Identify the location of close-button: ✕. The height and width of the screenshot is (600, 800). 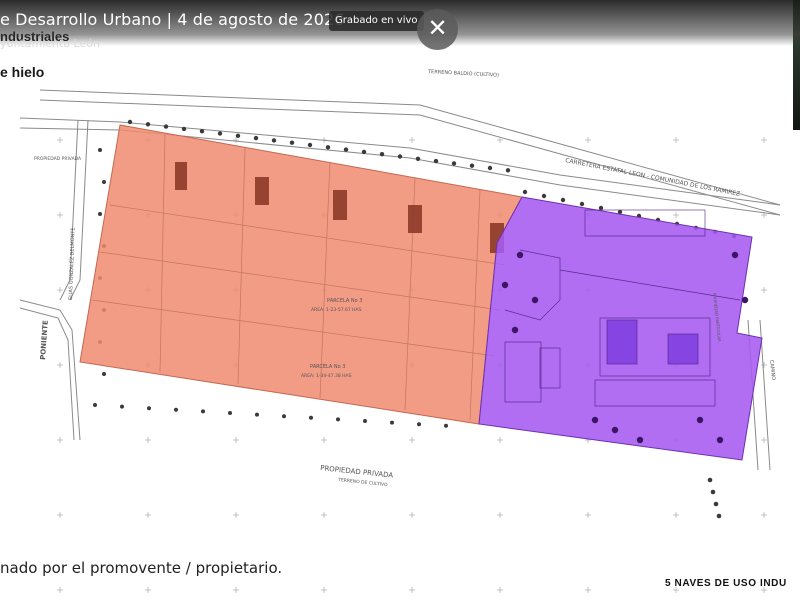
(437, 29).